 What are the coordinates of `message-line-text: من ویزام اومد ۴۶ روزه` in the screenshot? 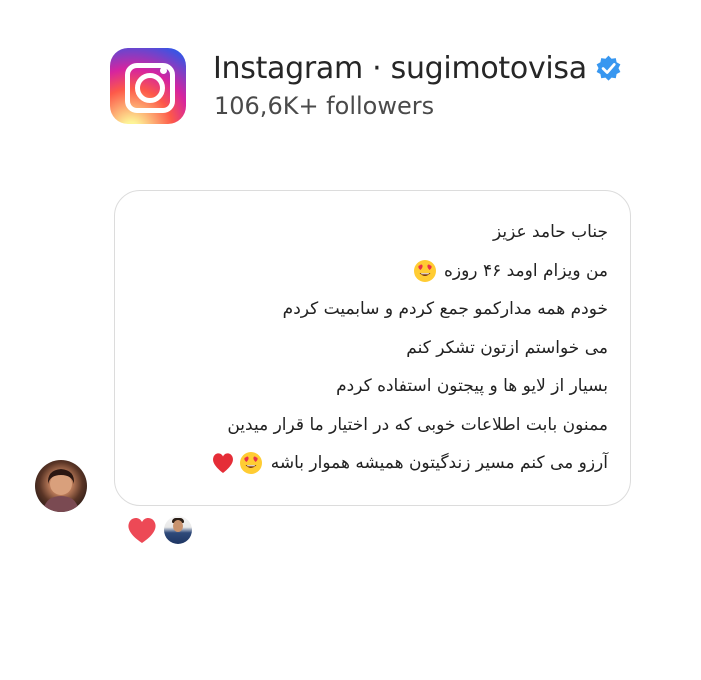 It's located at (525, 270).